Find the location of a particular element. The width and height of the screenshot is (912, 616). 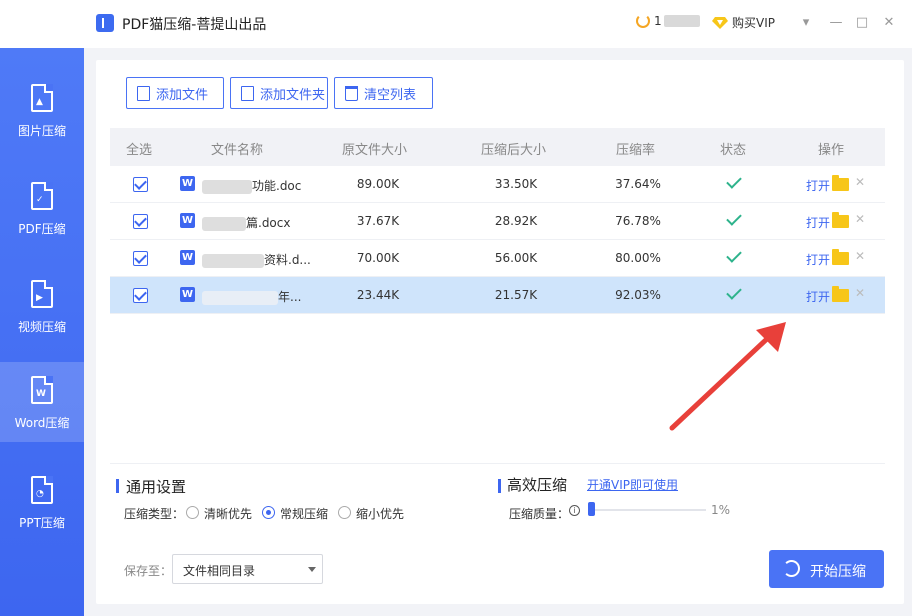

table-row: W 篇.docx 37.67K 28.92K 76.78% 打开 ✕ is located at coordinates (497, 221).